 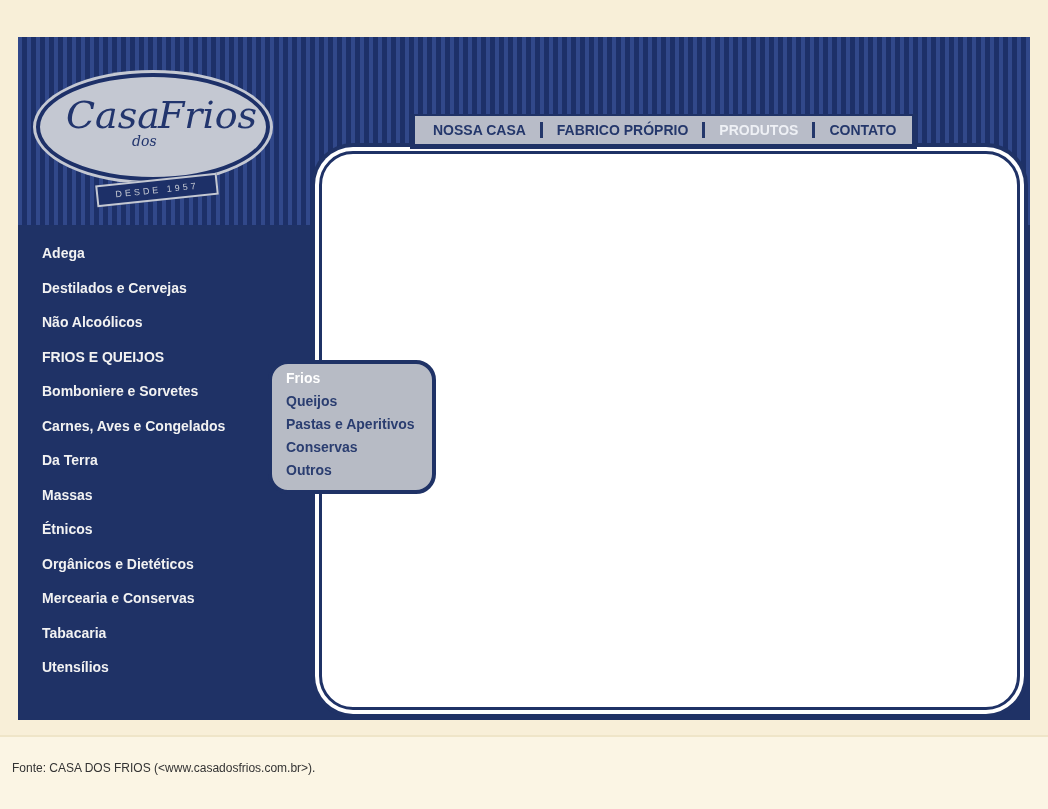 What do you see at coordinates (312, 401) in the screenshot?
I see `submenu-link: Queijos` at bounding box center [312, 401].